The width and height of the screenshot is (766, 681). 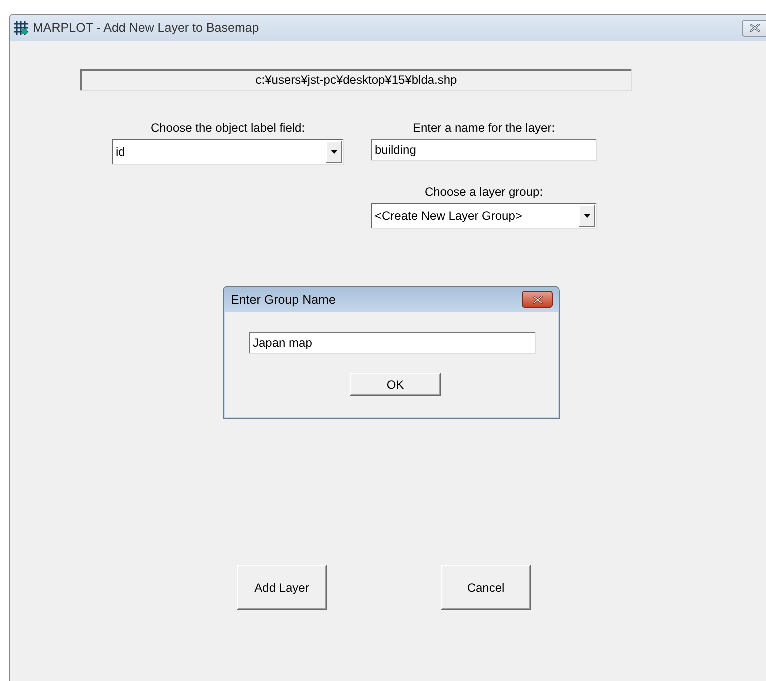 What do you see at coordinates (484, 216) in the screenshot?
I see `dropdown: <Create New Layer Group>` at bounding box center [484, 216].